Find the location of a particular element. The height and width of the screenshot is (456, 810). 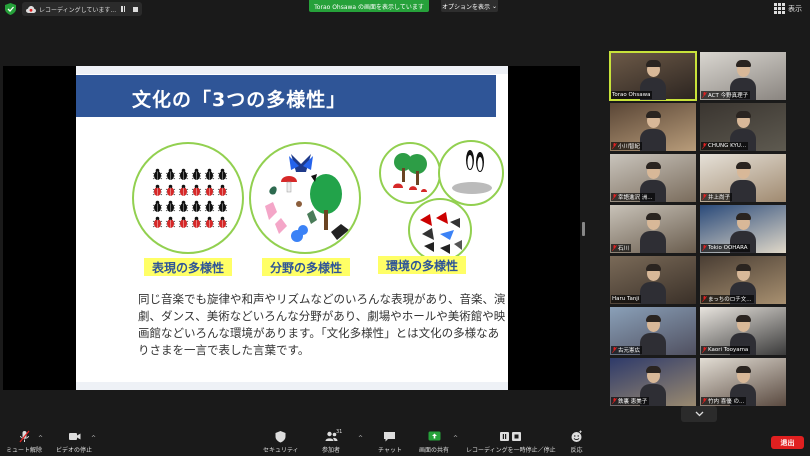

participant-name-tag: ACT 今野真理子 is located at coordinates (726, 95).